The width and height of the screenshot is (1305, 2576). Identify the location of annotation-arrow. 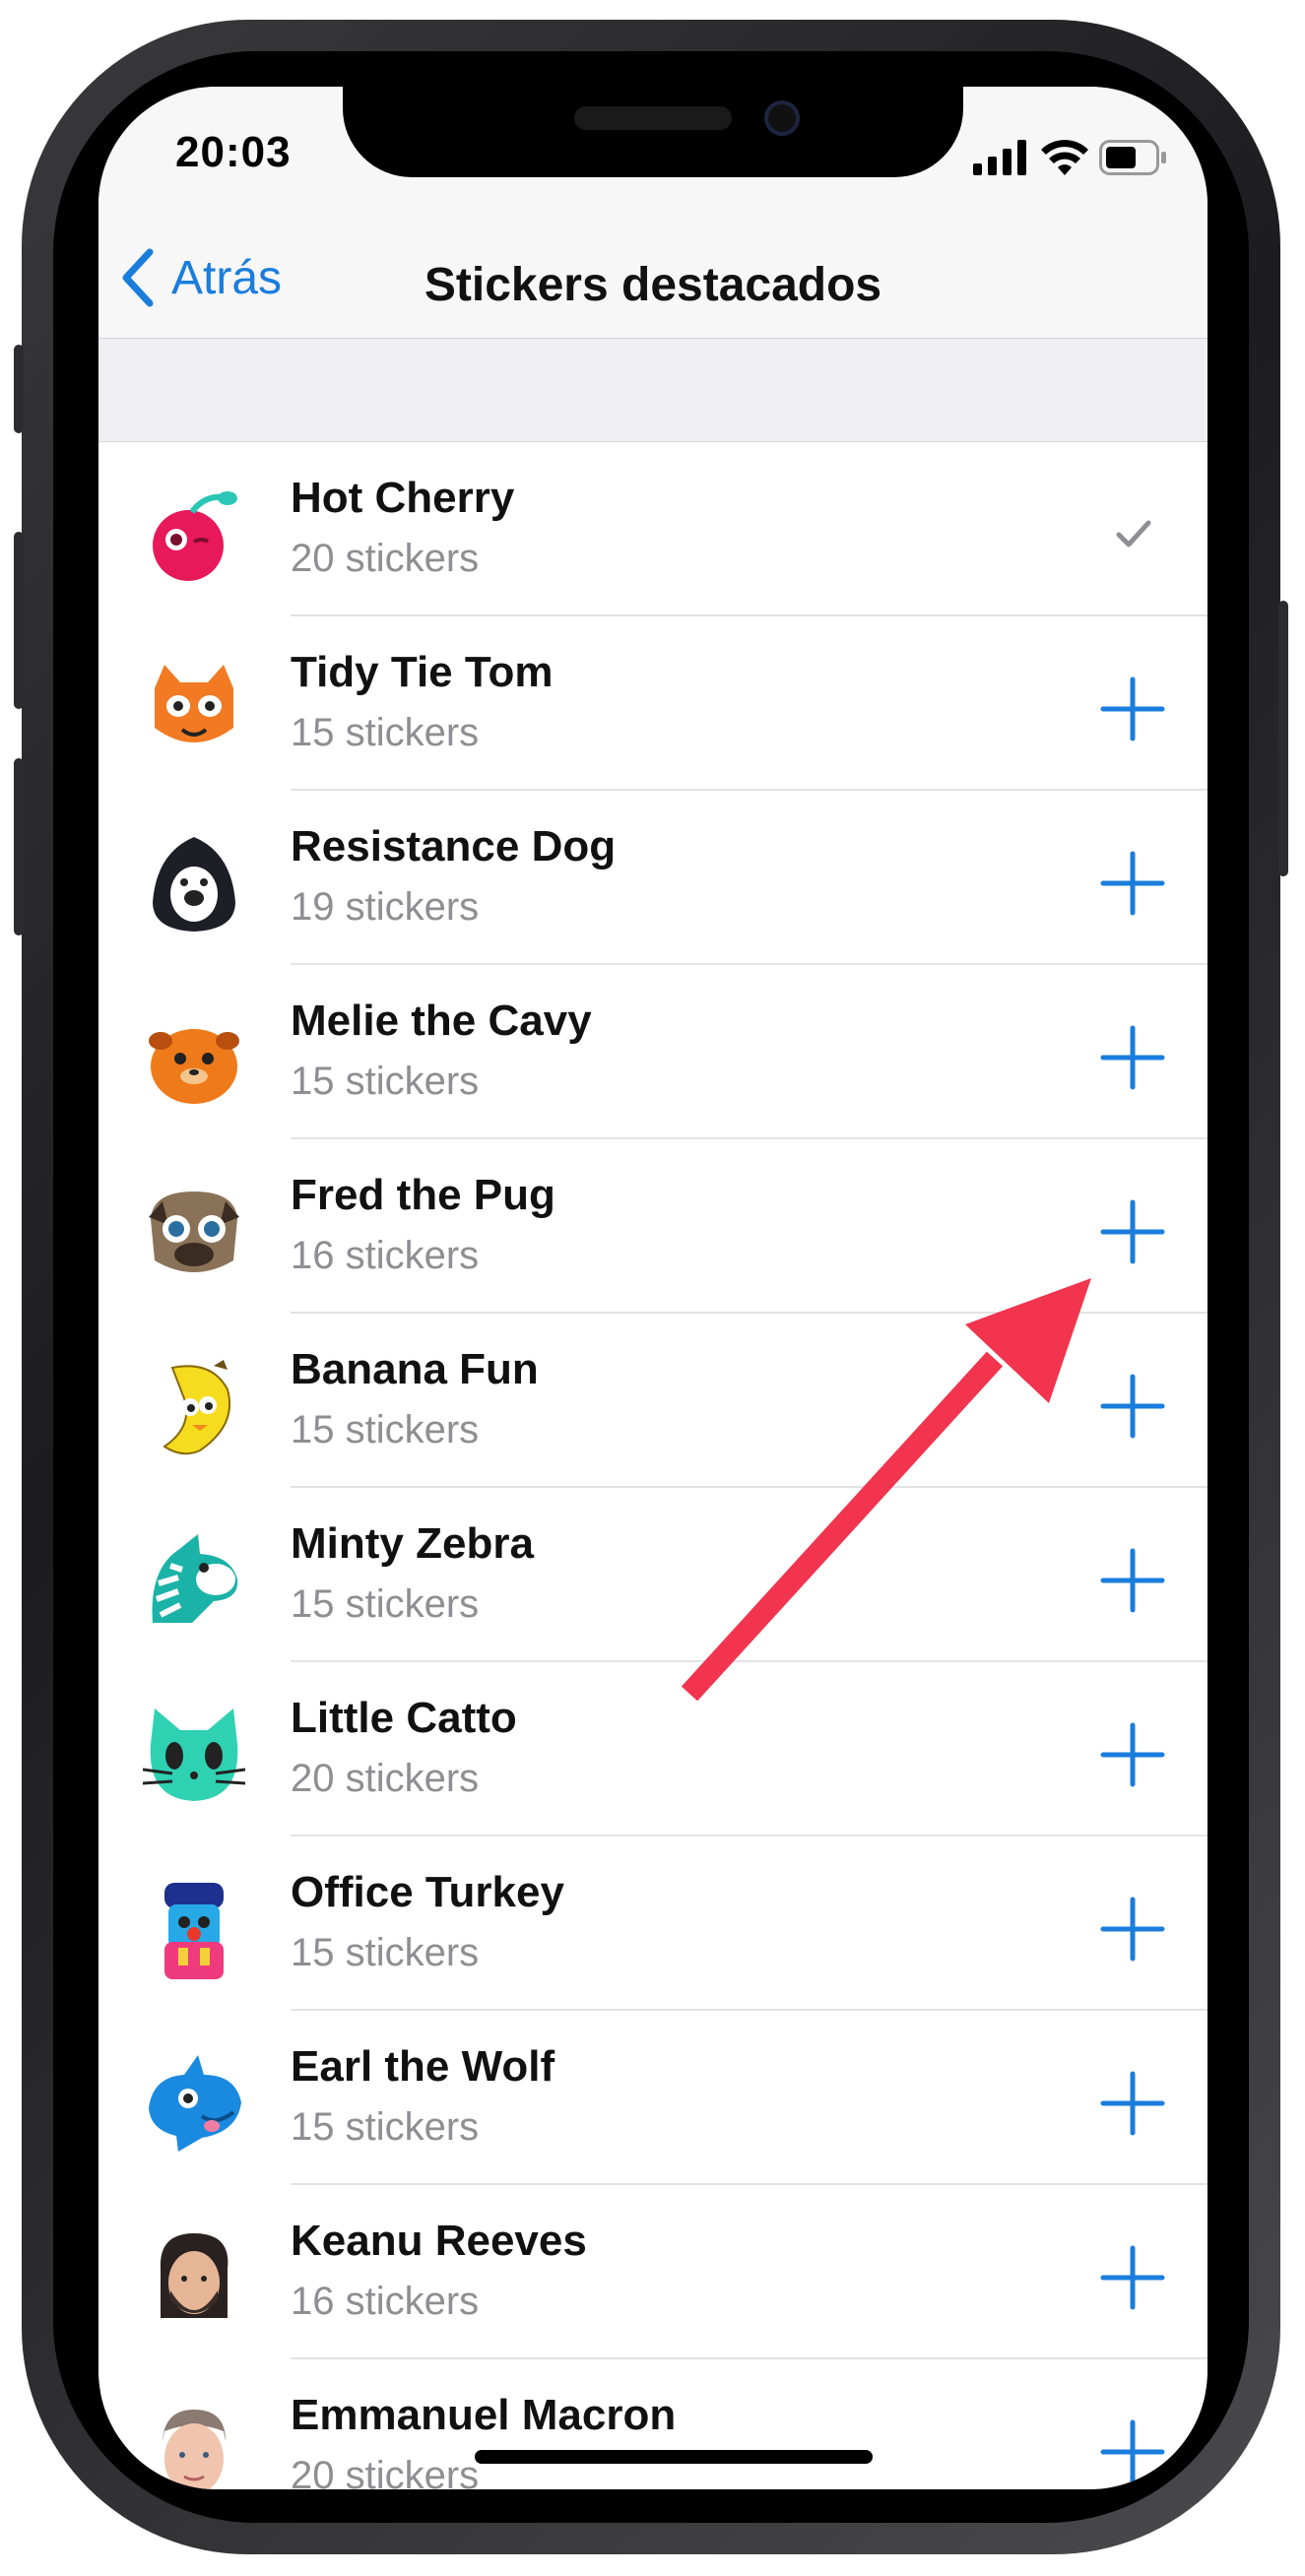
(886, 1490).